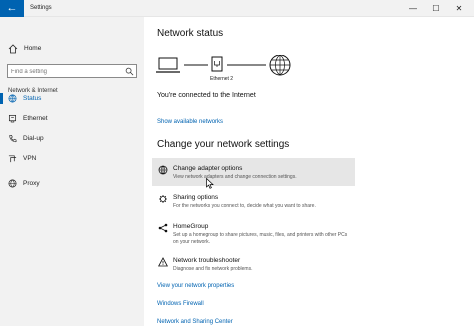  Describe the element at coordinates (163, 228) in the screenshot. I see `homegroup-icon` at that location.